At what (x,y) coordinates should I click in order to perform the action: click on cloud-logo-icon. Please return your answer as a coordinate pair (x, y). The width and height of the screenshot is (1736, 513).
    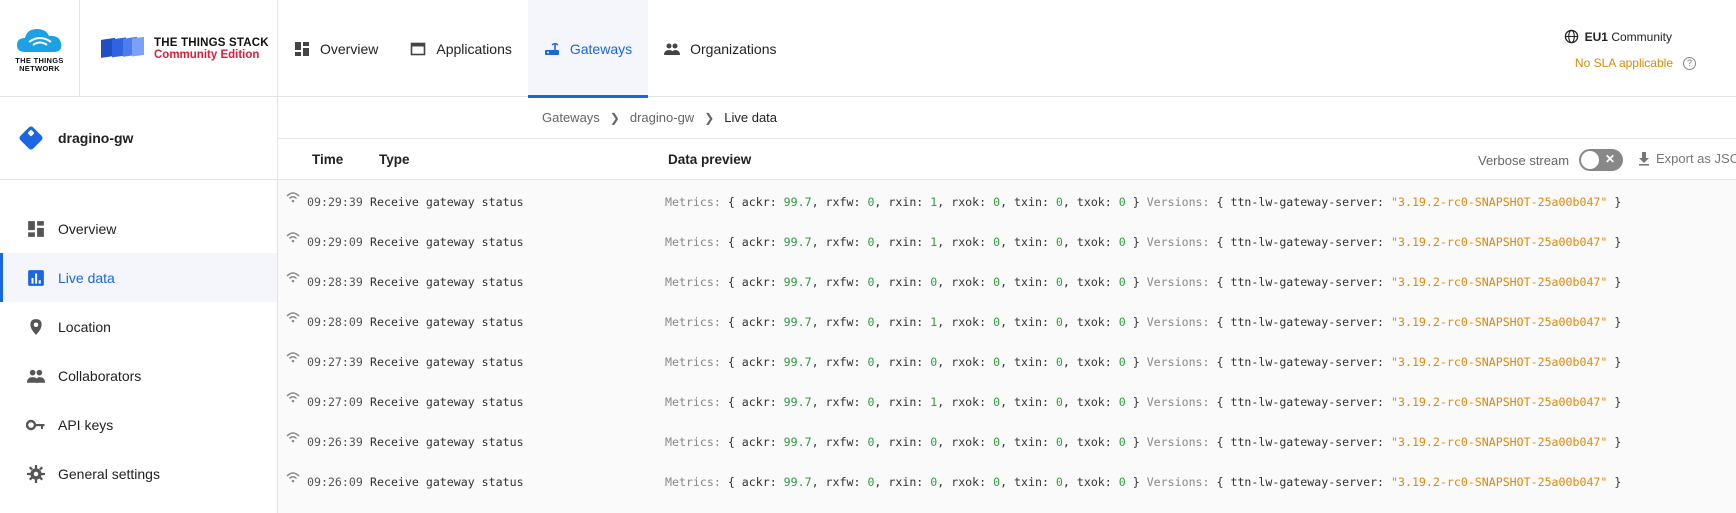
    Looking at the image, I should click on (38, 40).